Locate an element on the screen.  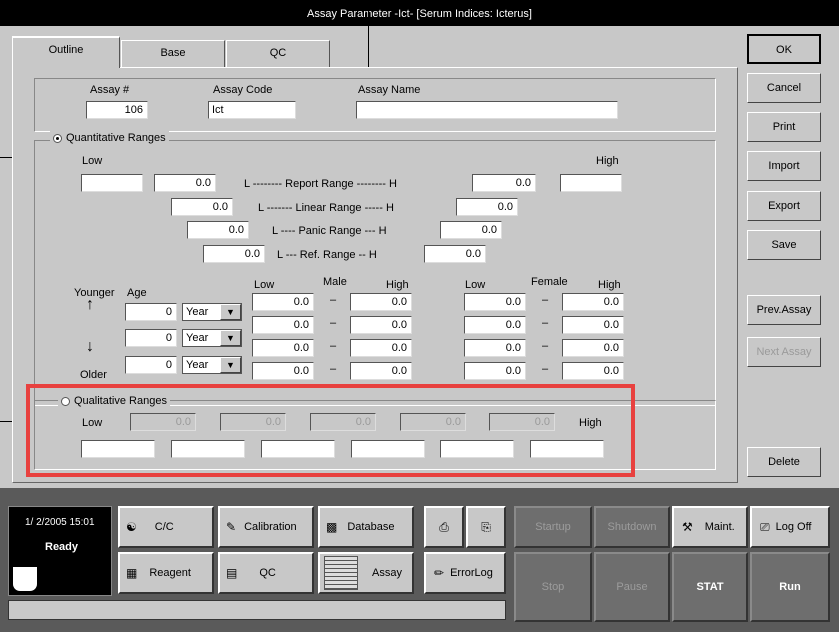
male-low-field-1: 0.0 is located at coordinates (283, 302).